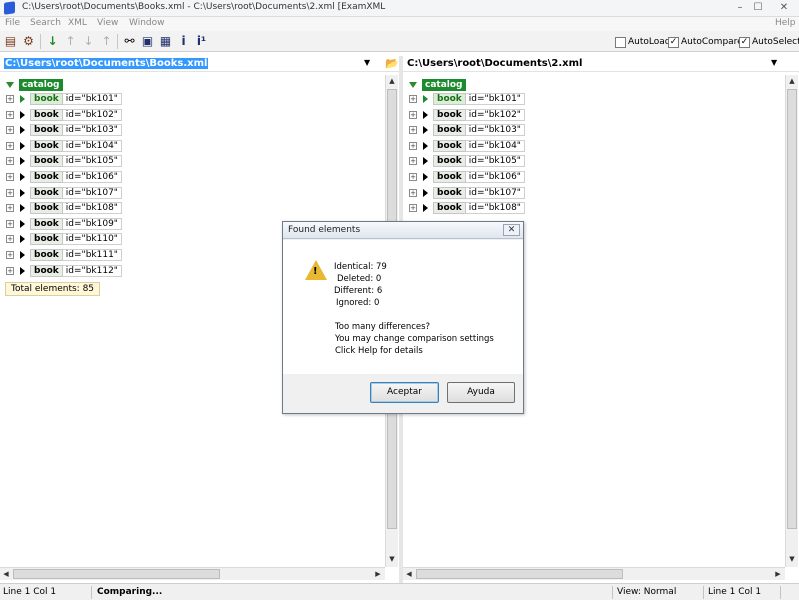 This screenshot has height=600, width=799. What do you see at coordinates (404, 392) in the screenshot?
I see `aceptar-button: Aceptar` at bounding box center [404, 392].